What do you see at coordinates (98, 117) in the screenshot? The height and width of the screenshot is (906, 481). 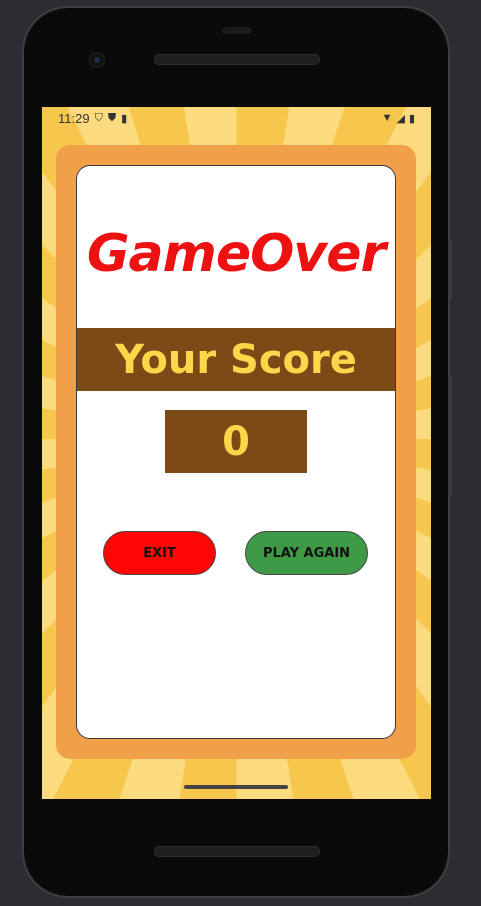 I see `shield-outline-icon: ⛉` at bounding box center [98, 117].